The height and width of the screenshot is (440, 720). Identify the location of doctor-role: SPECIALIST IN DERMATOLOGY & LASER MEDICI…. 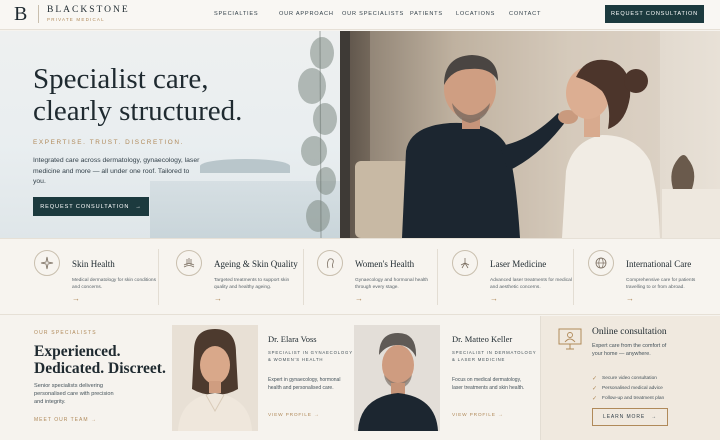
(494, 356).